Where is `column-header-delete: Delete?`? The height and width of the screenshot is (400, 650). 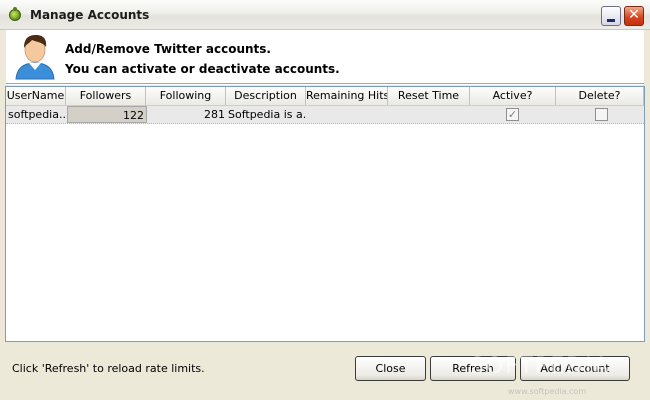
column-header-delete: Delete? is located at coordinates (600, 96).